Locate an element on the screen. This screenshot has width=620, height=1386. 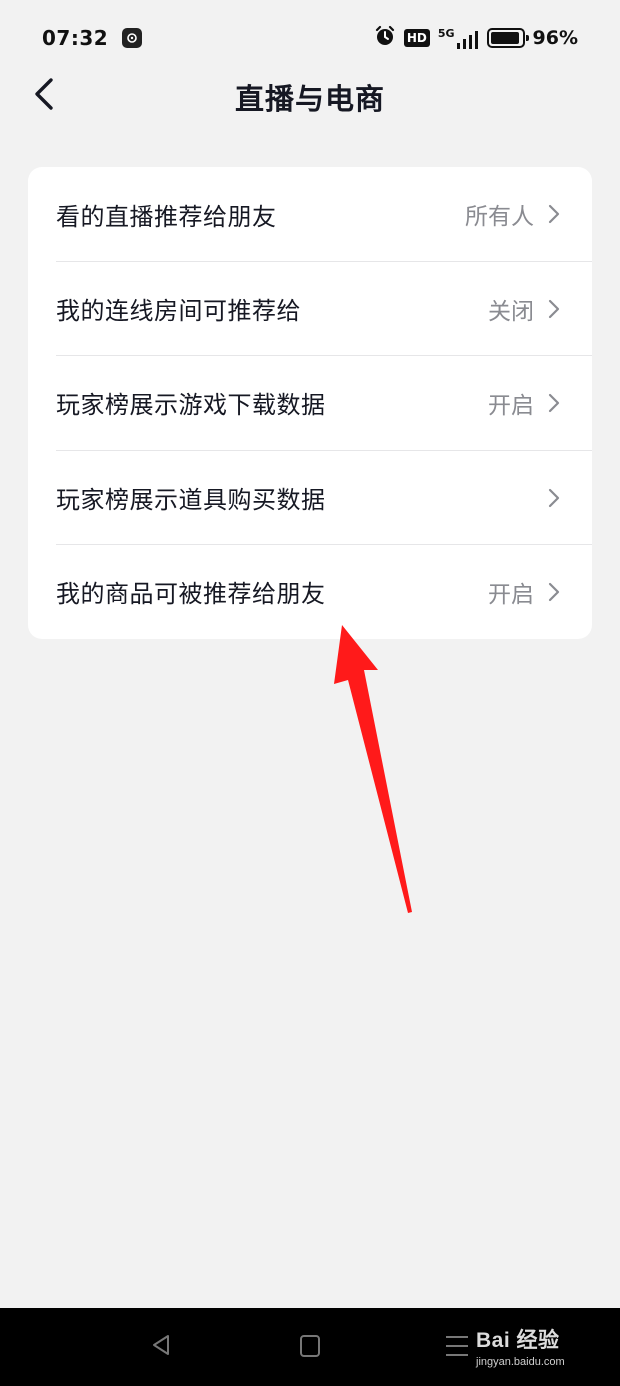
menu-lines-icon is located at coordinates (457, 1349).